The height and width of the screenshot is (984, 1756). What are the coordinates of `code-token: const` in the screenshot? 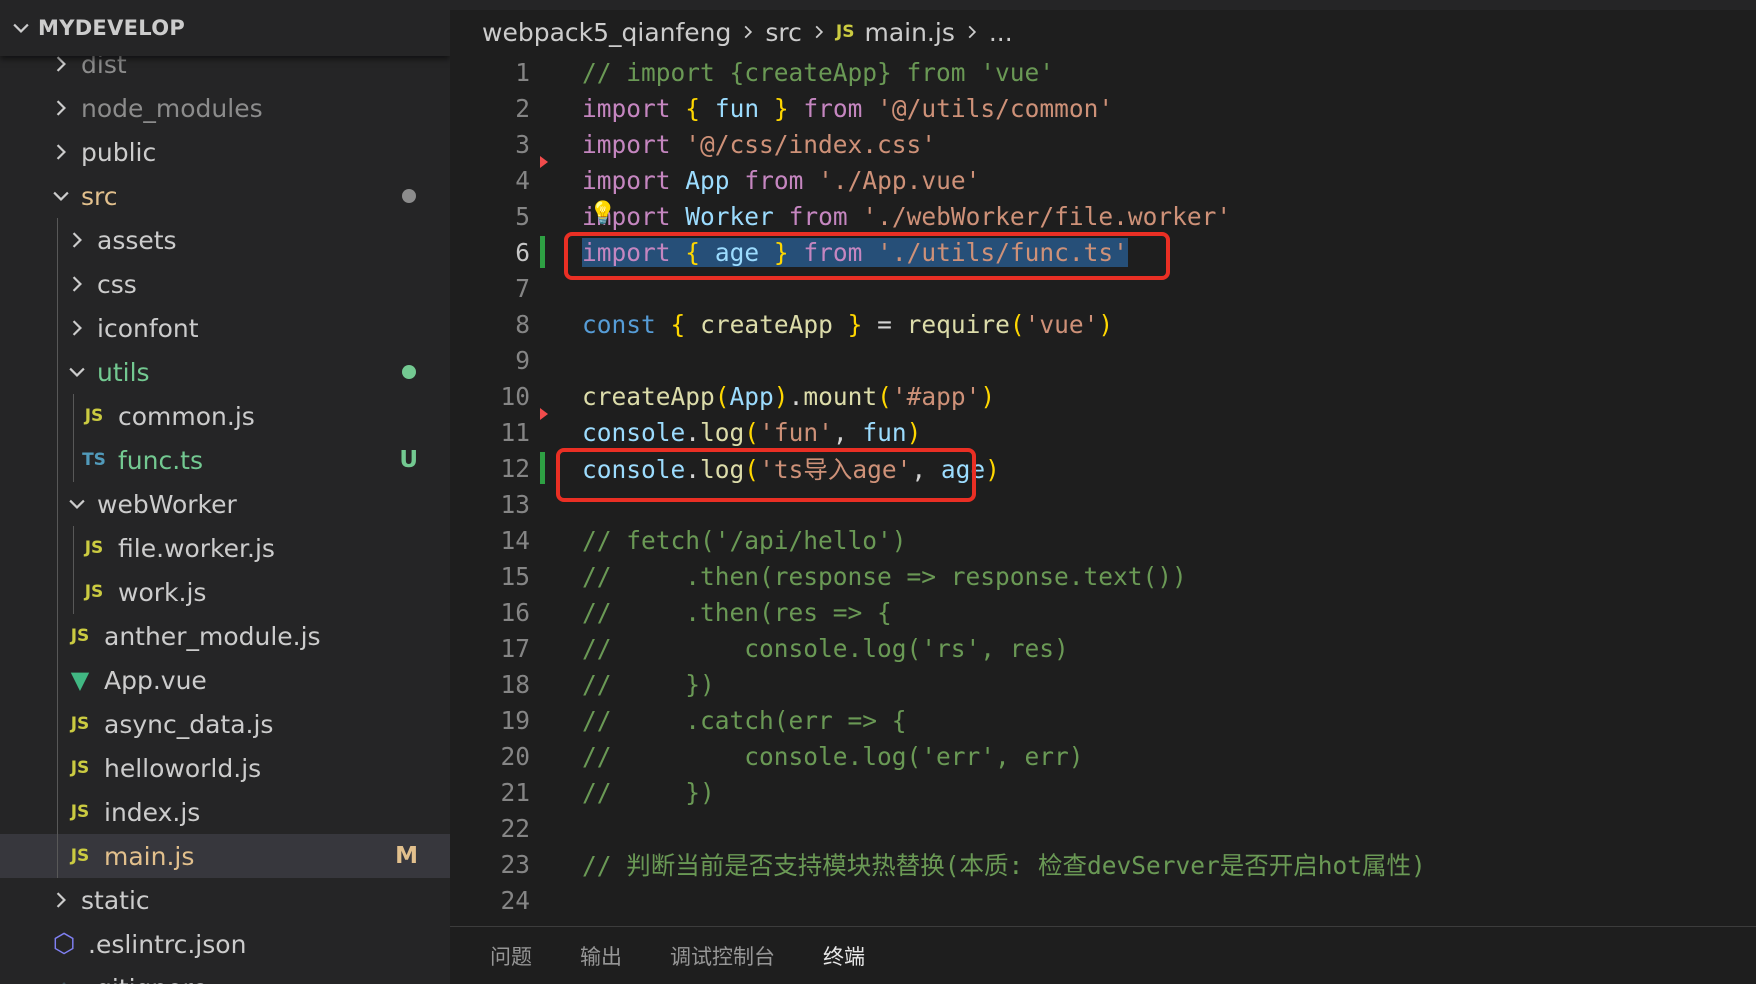 It's located at (619, 324).